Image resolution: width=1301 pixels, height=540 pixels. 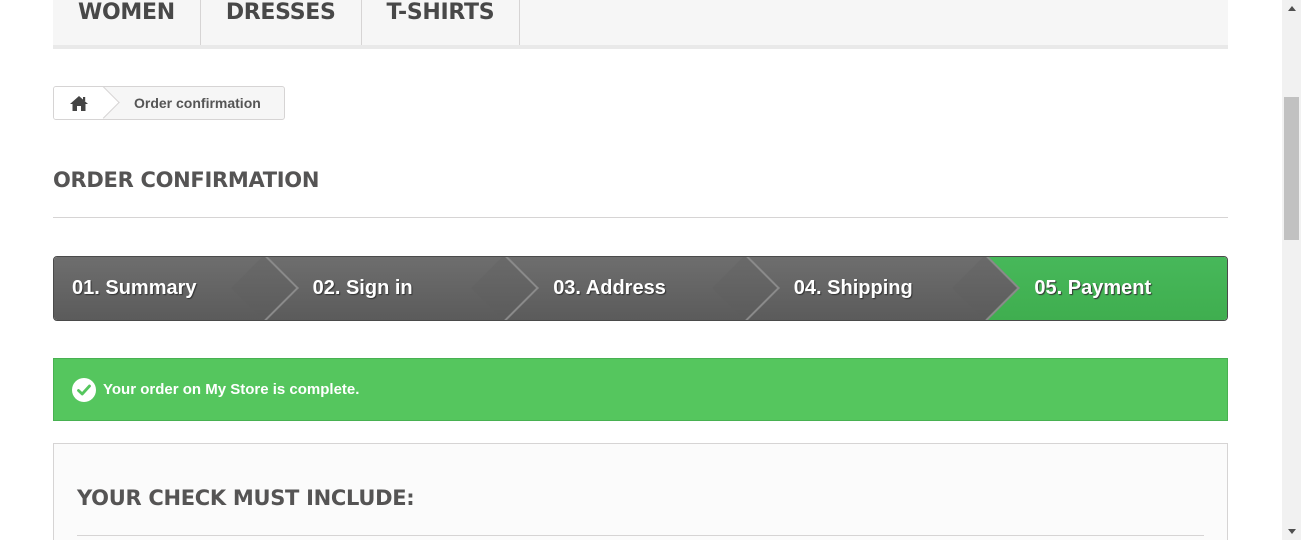 I want to click on step-label: 05. Payment, so click(x=1093, y=288).